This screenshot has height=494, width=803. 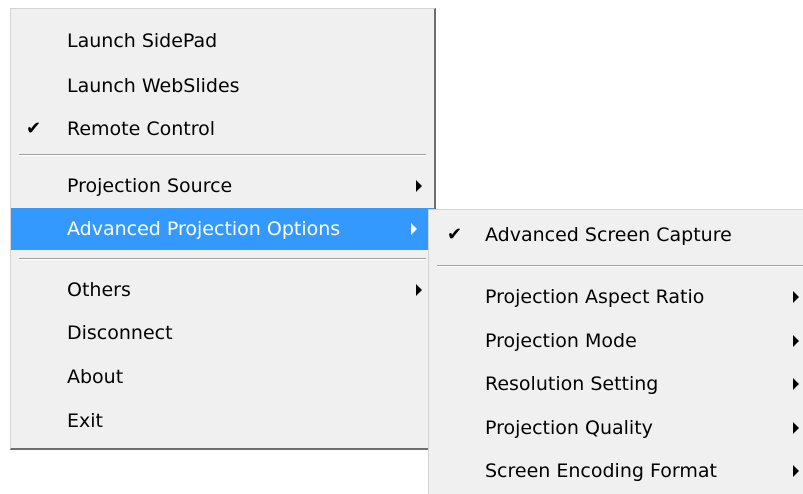 What do you see at coordinates (222, 377) in the screenshot?
I see `menu-item-about: About` at bounding box center [222, 377].